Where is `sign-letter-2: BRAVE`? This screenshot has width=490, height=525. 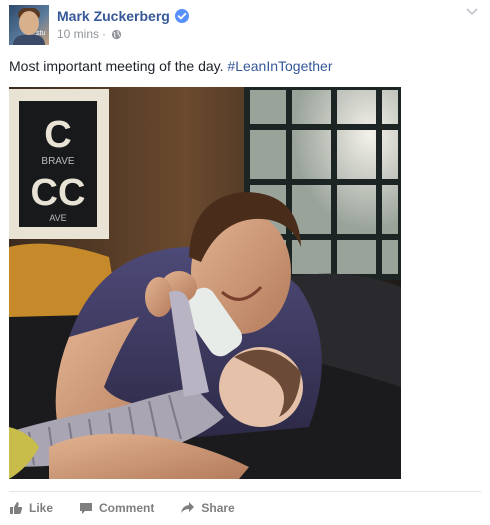 sign-letter-2: BRAVE is located at coordinates (57, 161).